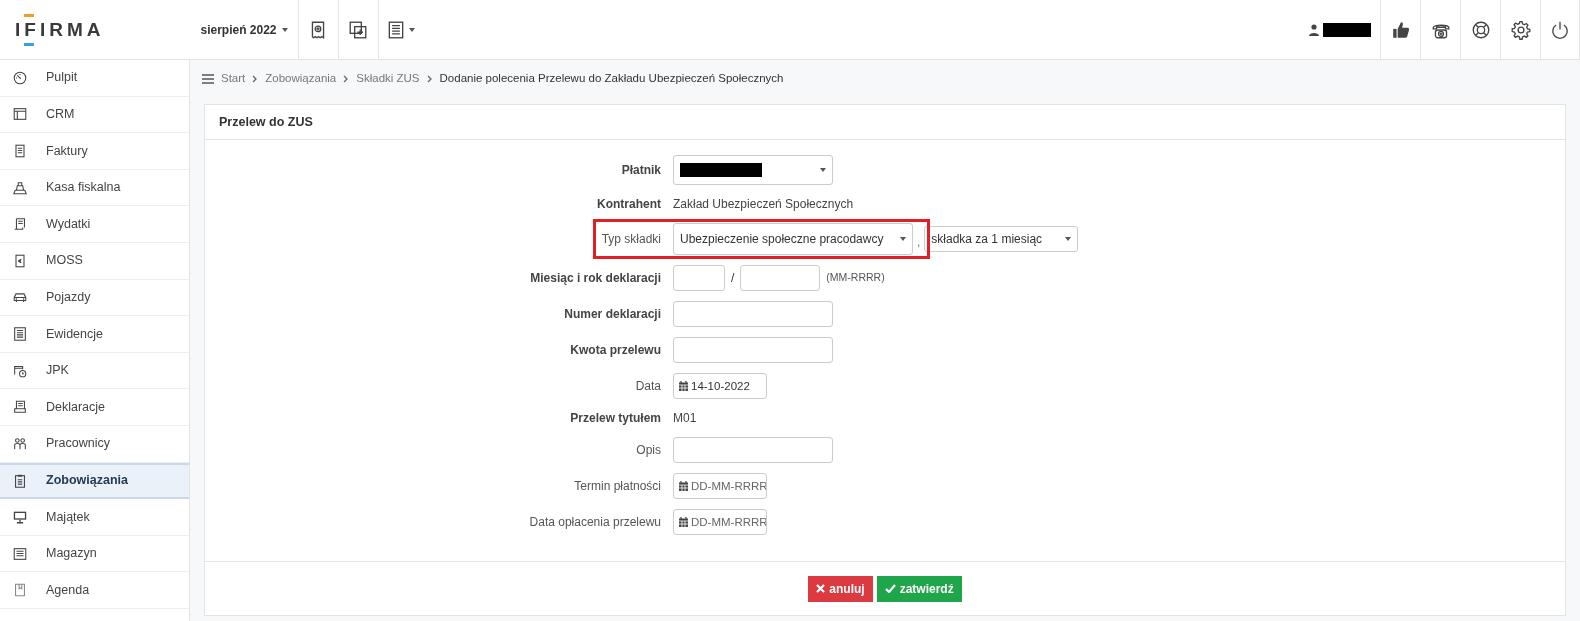  What do you see at coordinates (594, 522) in the screenshot?
I see `field-label: Data opłacenia przelewu` at bounding box center [594, 522].